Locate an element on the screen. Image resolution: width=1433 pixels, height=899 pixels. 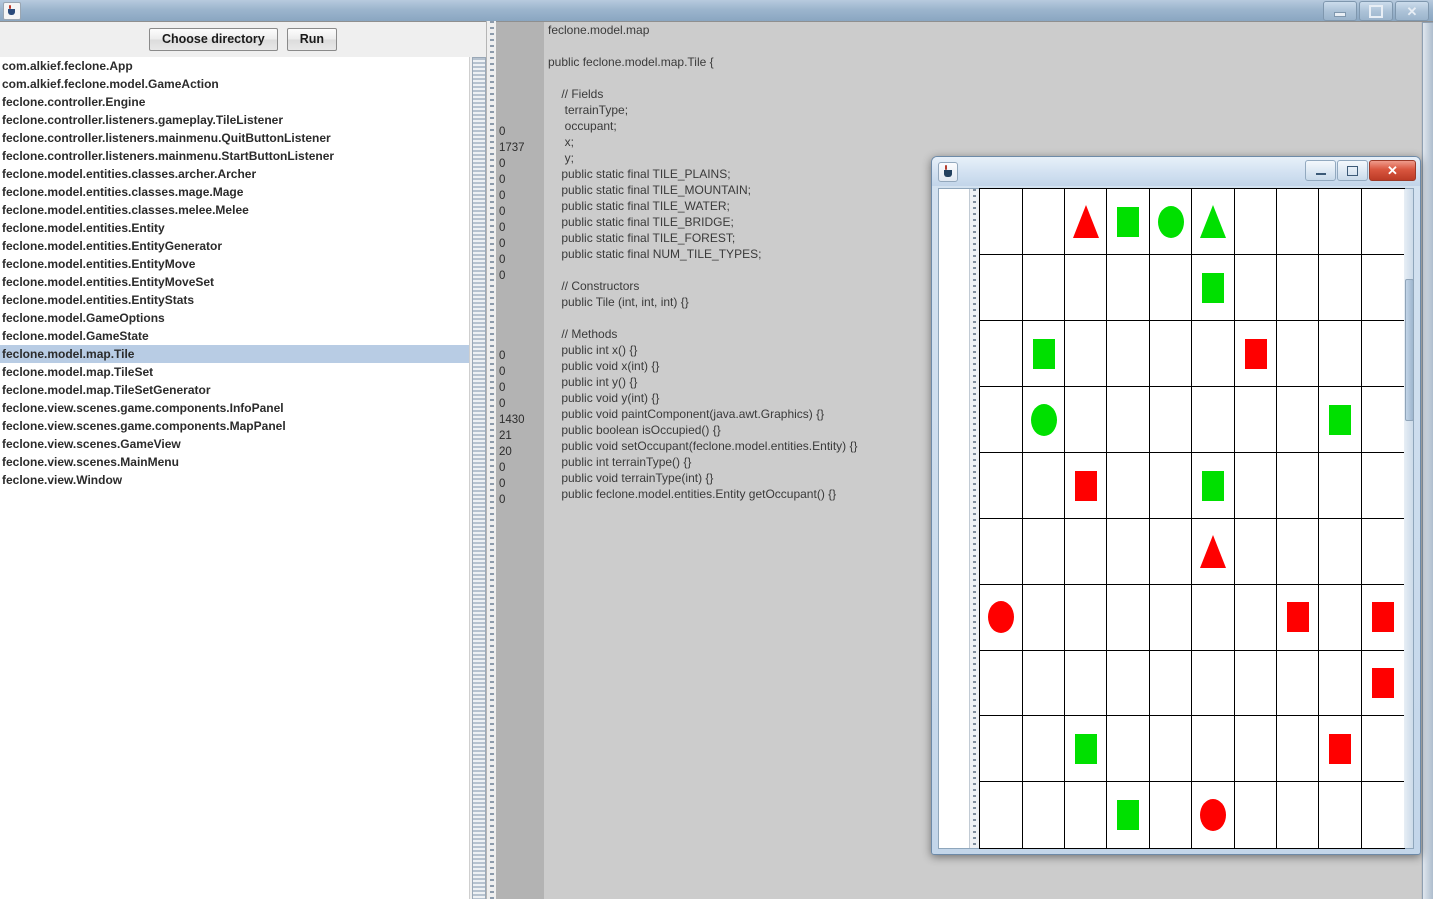
run-button: Run is located at coordinates (312, 39).